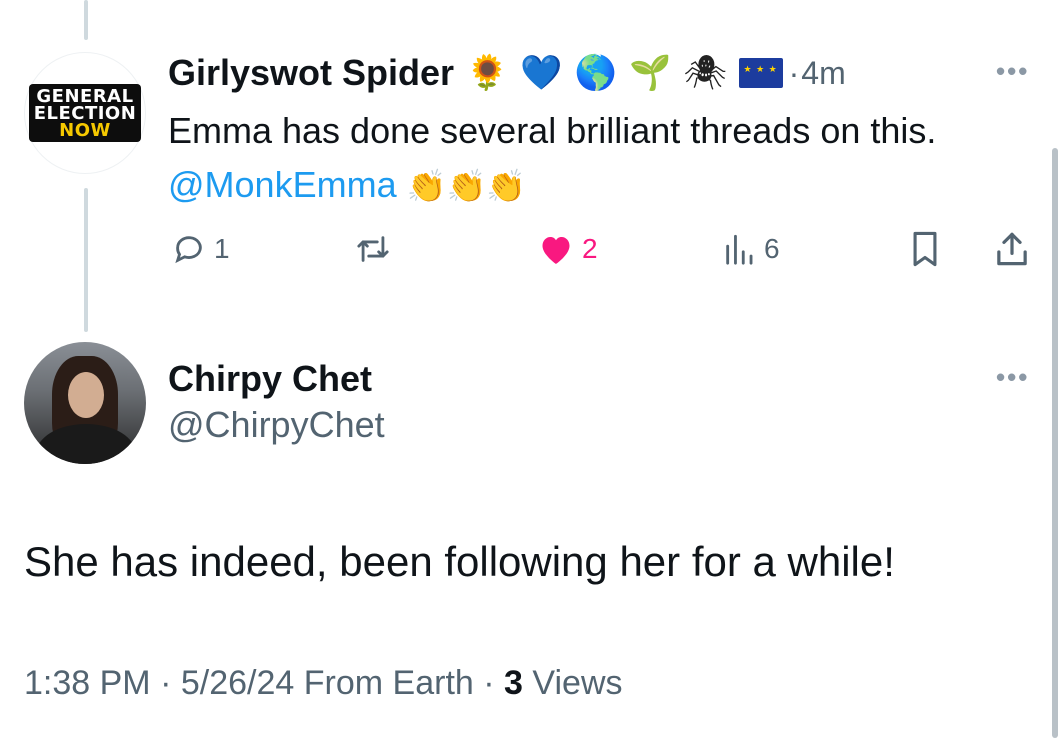  I want to click on tweet-meta: 1:38 PM · 5/26/24 From Earth · 3 Views, so click(323, 683).